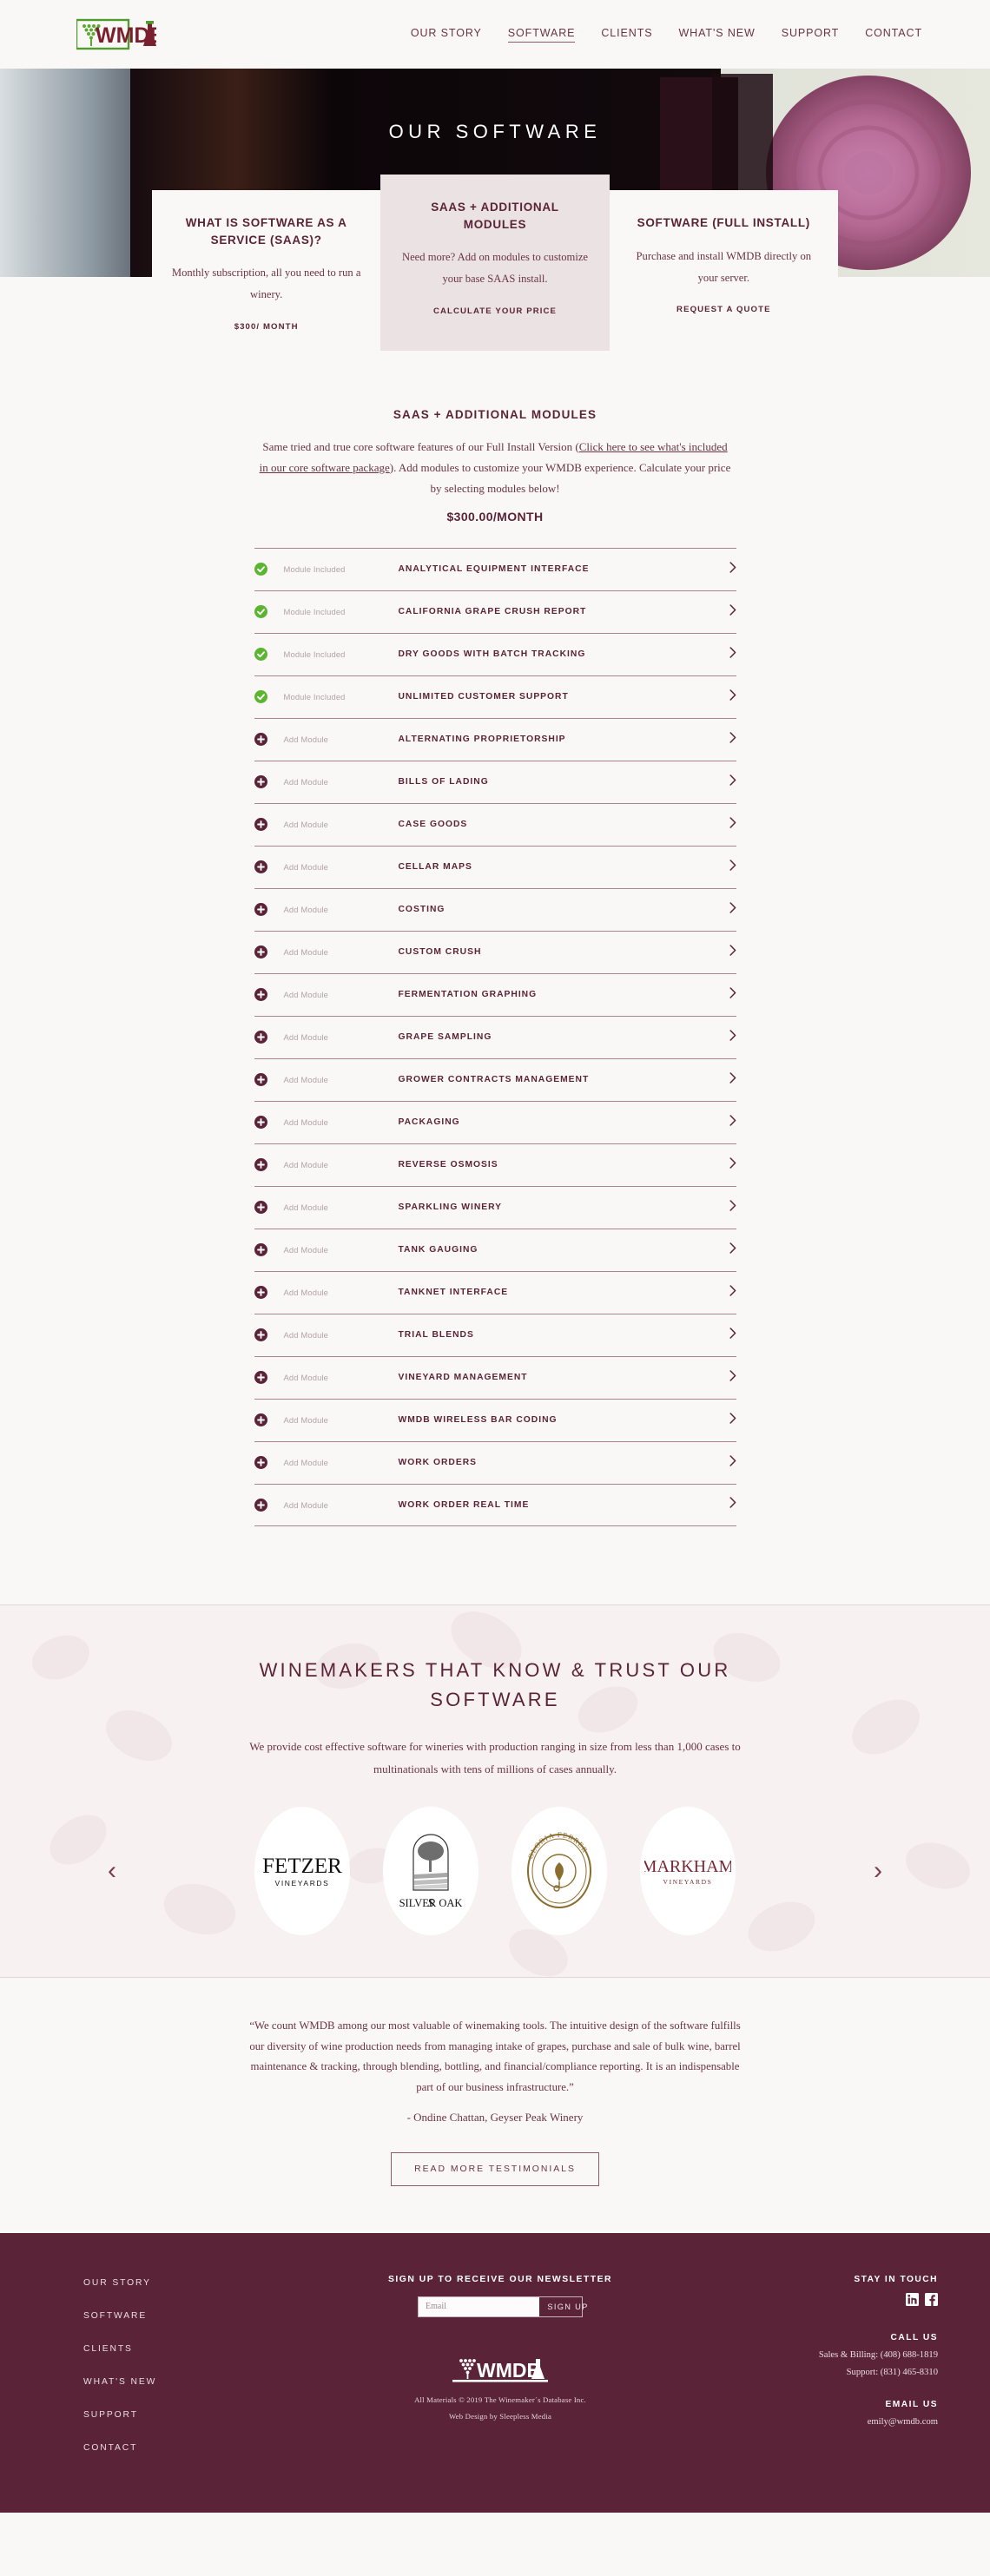  I want to click on facebook-icon, so click(932, 2301).